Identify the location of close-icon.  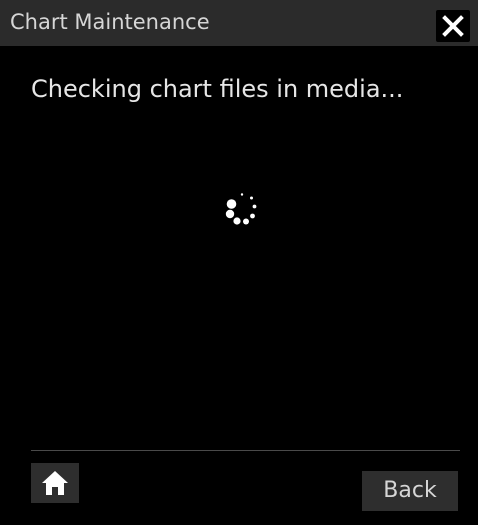
(453, 26).